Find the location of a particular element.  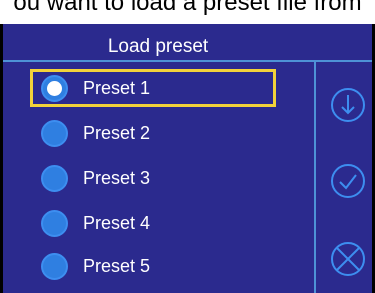

preset-item-1: Preset 1 is located at coordinates (156, 88).